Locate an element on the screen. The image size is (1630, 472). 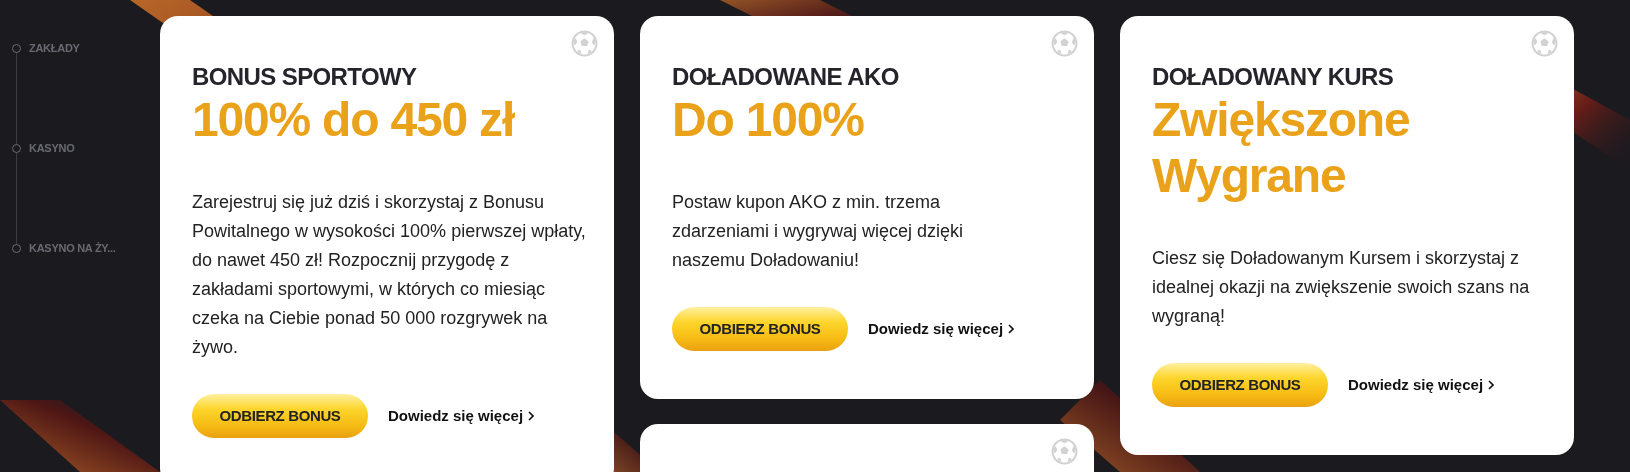
card-description: Ciesz się Doładowanym Kursem i skorzystaj z idealnej okazji na zwiększenie swoich szans na wygraną! is located at coordinates (1341, 287).